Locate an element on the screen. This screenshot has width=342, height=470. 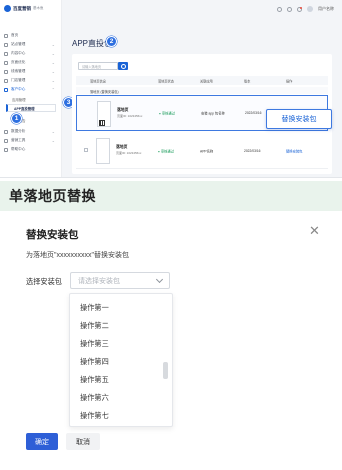
dialog-title: 替换安装包 is located at coordinates (52, 235).